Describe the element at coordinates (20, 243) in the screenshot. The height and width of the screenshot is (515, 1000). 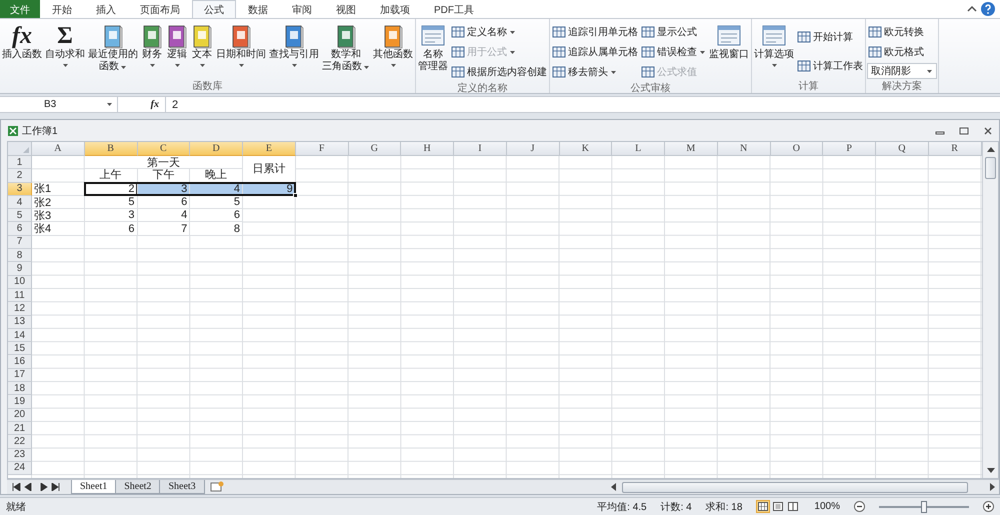
I see `row-header: 7` at that location.